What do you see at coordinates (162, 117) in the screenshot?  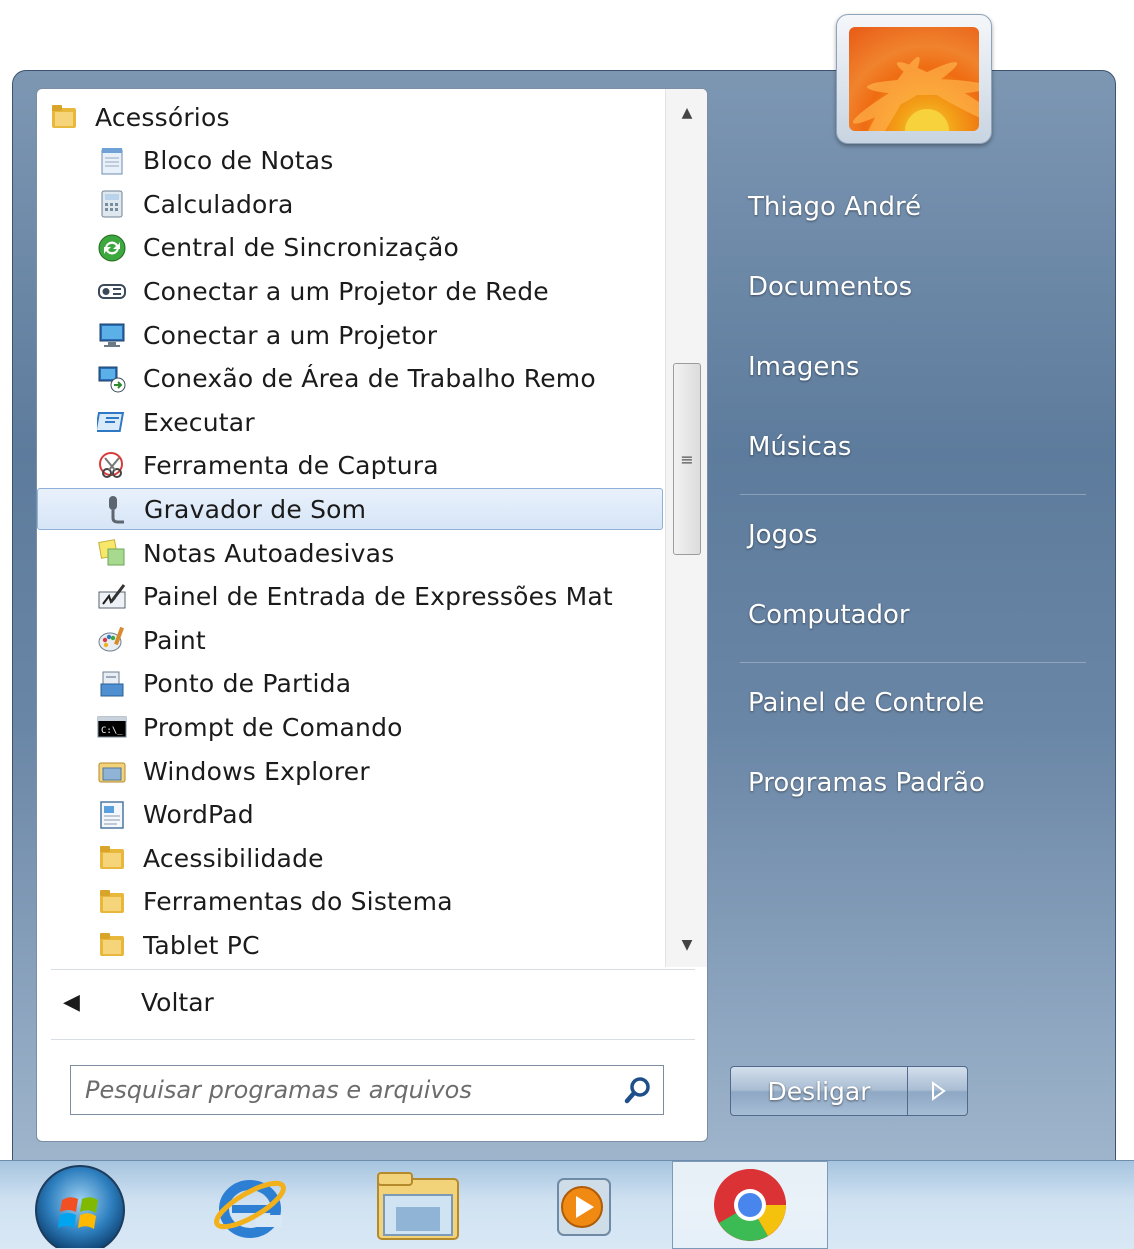 I see `program-label: Acessórios` at bounding box center [162, 117].